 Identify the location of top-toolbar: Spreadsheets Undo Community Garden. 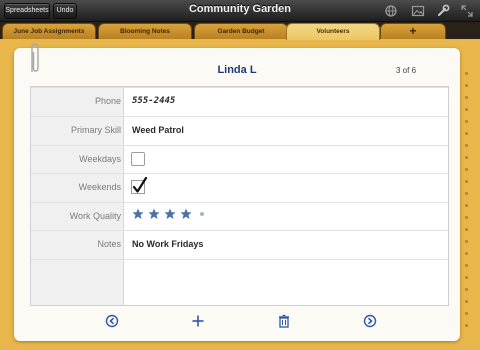
(240, 11).